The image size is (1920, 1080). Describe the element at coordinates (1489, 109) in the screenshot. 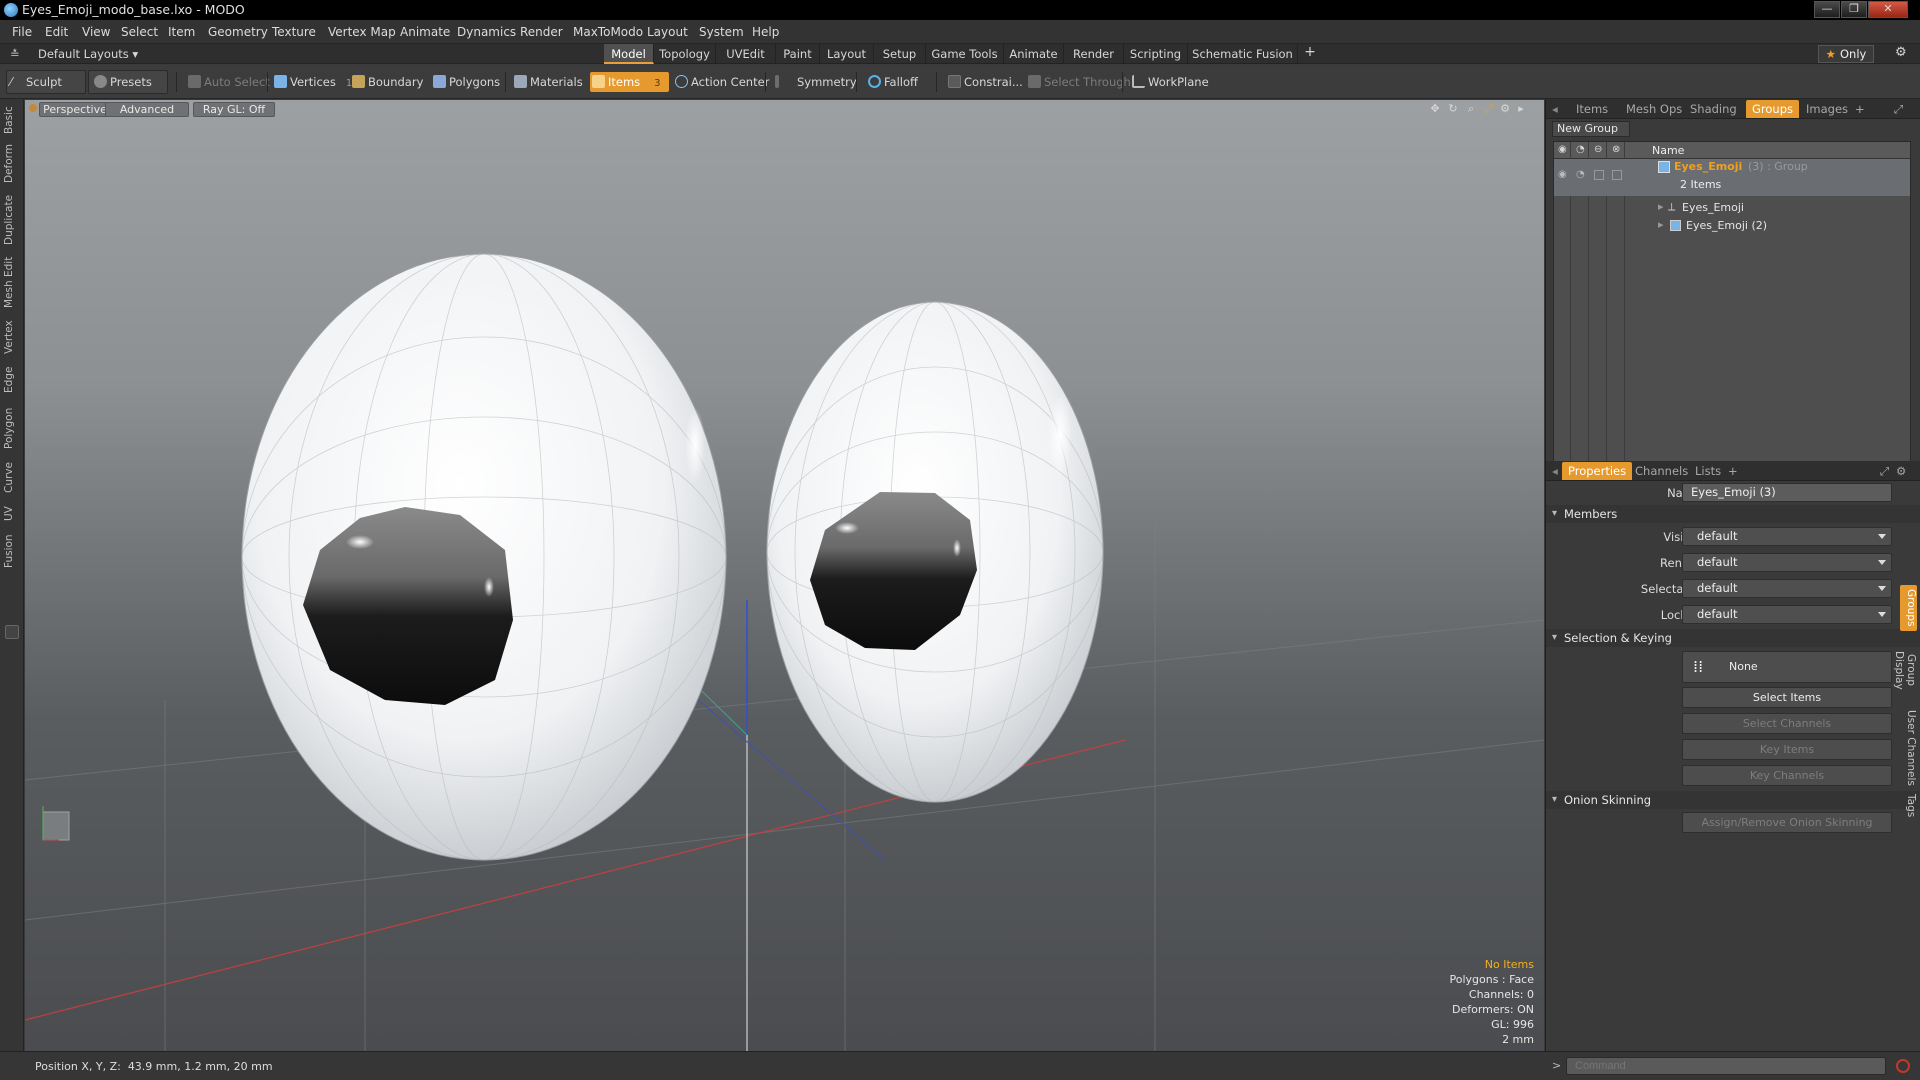

I see `fit-view-icon: ⤢` at that location.